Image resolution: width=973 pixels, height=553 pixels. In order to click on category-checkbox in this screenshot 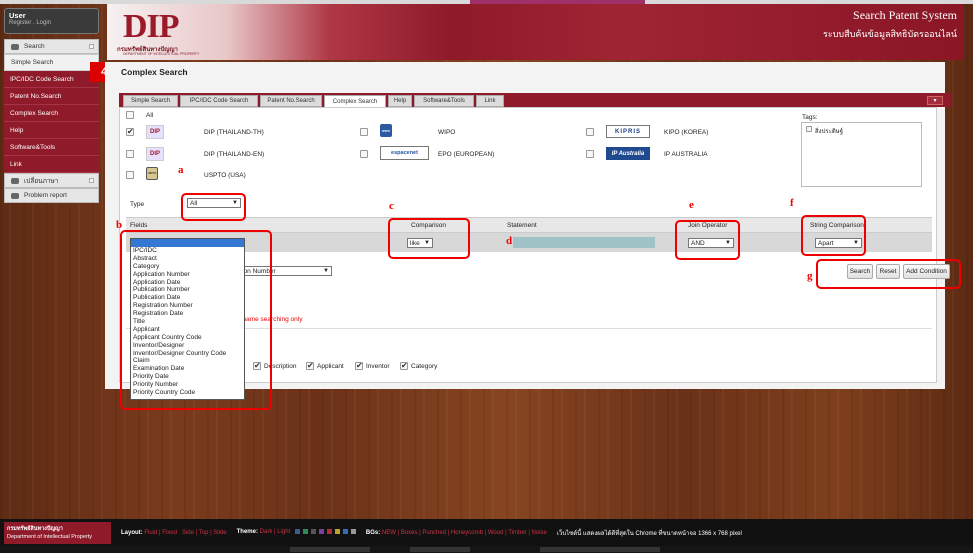, I will do `click(404, 365)`.